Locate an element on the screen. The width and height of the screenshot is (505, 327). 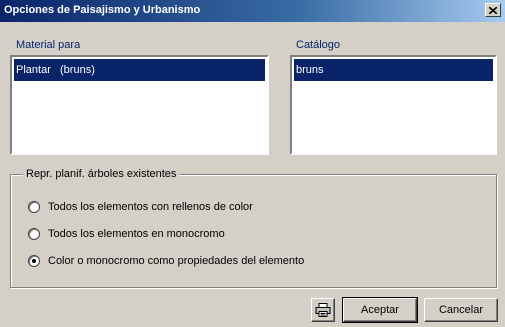
radio-button-checked is located at coordinates (34, 261).